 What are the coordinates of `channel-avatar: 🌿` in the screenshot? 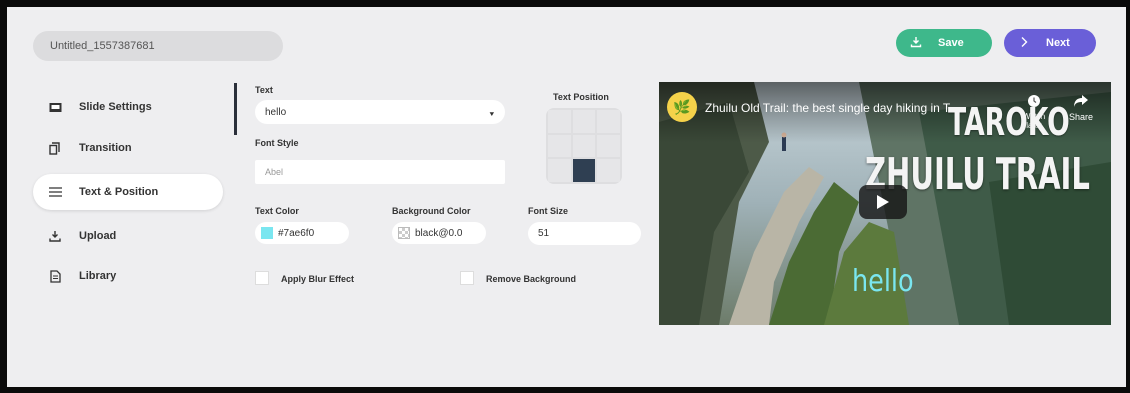 It's located at (682, 107).